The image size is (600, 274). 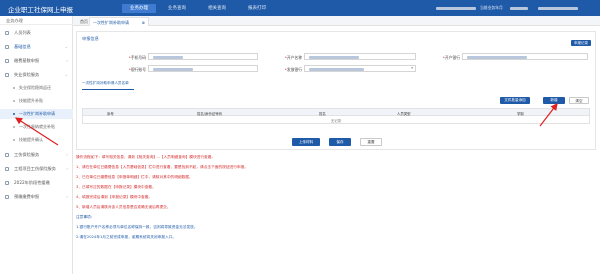 What do you see at coordinates (286, 124) in the screenshot?
I see `annotation-arrows` at bounding box center [286, 124].